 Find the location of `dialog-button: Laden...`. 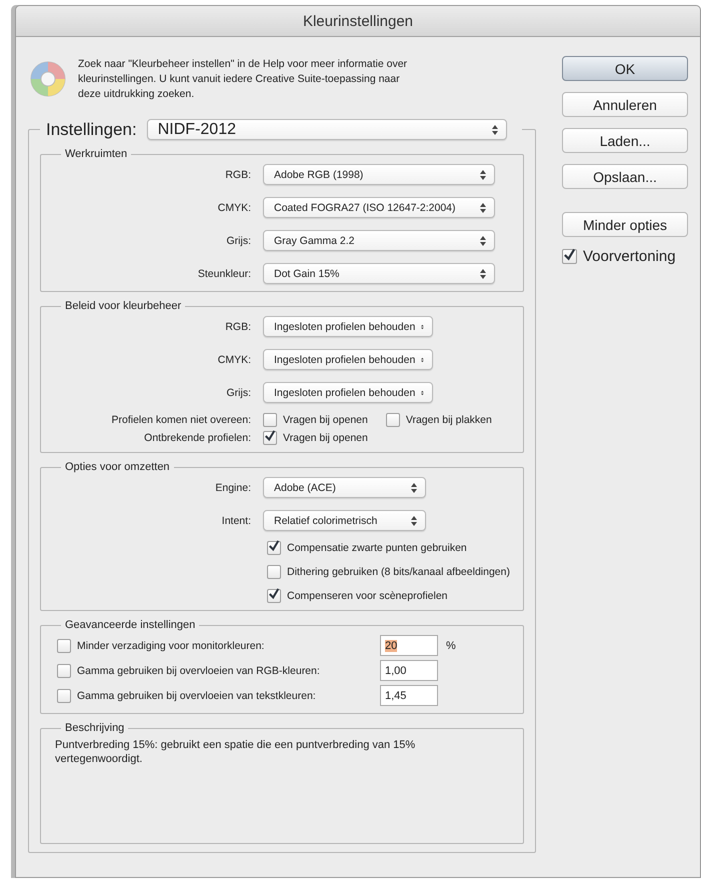

dialog-button: Laden... is located at coordinates (625, 140).